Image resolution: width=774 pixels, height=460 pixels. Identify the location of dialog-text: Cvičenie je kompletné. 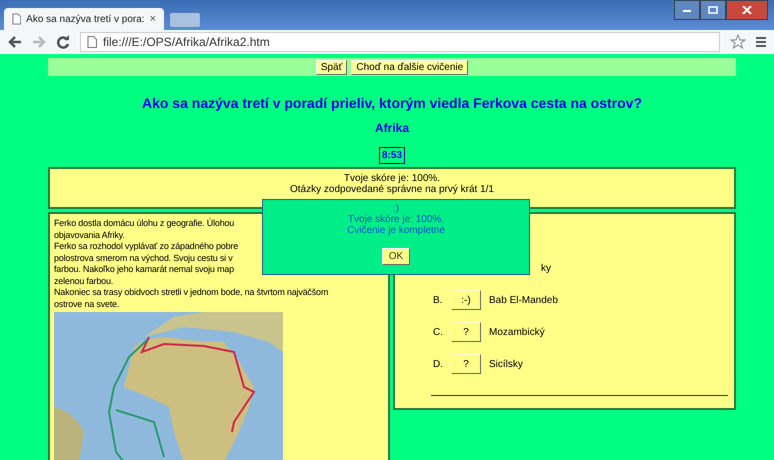
(396, 230).